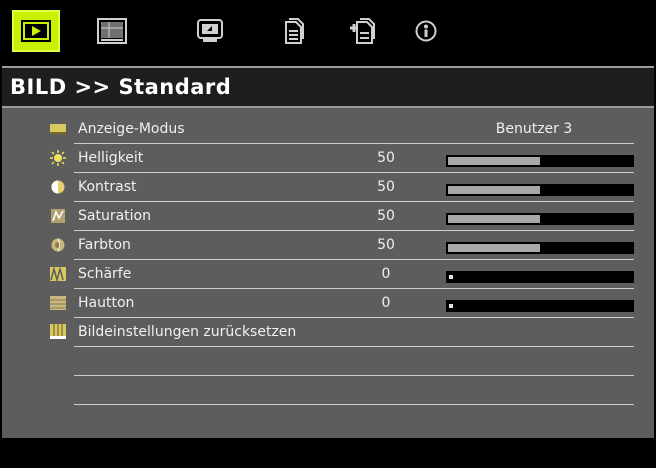  Describe the element at coordinates (121, 87) in the screenshot. I see `page-title: BILD >> Standard` at that location.